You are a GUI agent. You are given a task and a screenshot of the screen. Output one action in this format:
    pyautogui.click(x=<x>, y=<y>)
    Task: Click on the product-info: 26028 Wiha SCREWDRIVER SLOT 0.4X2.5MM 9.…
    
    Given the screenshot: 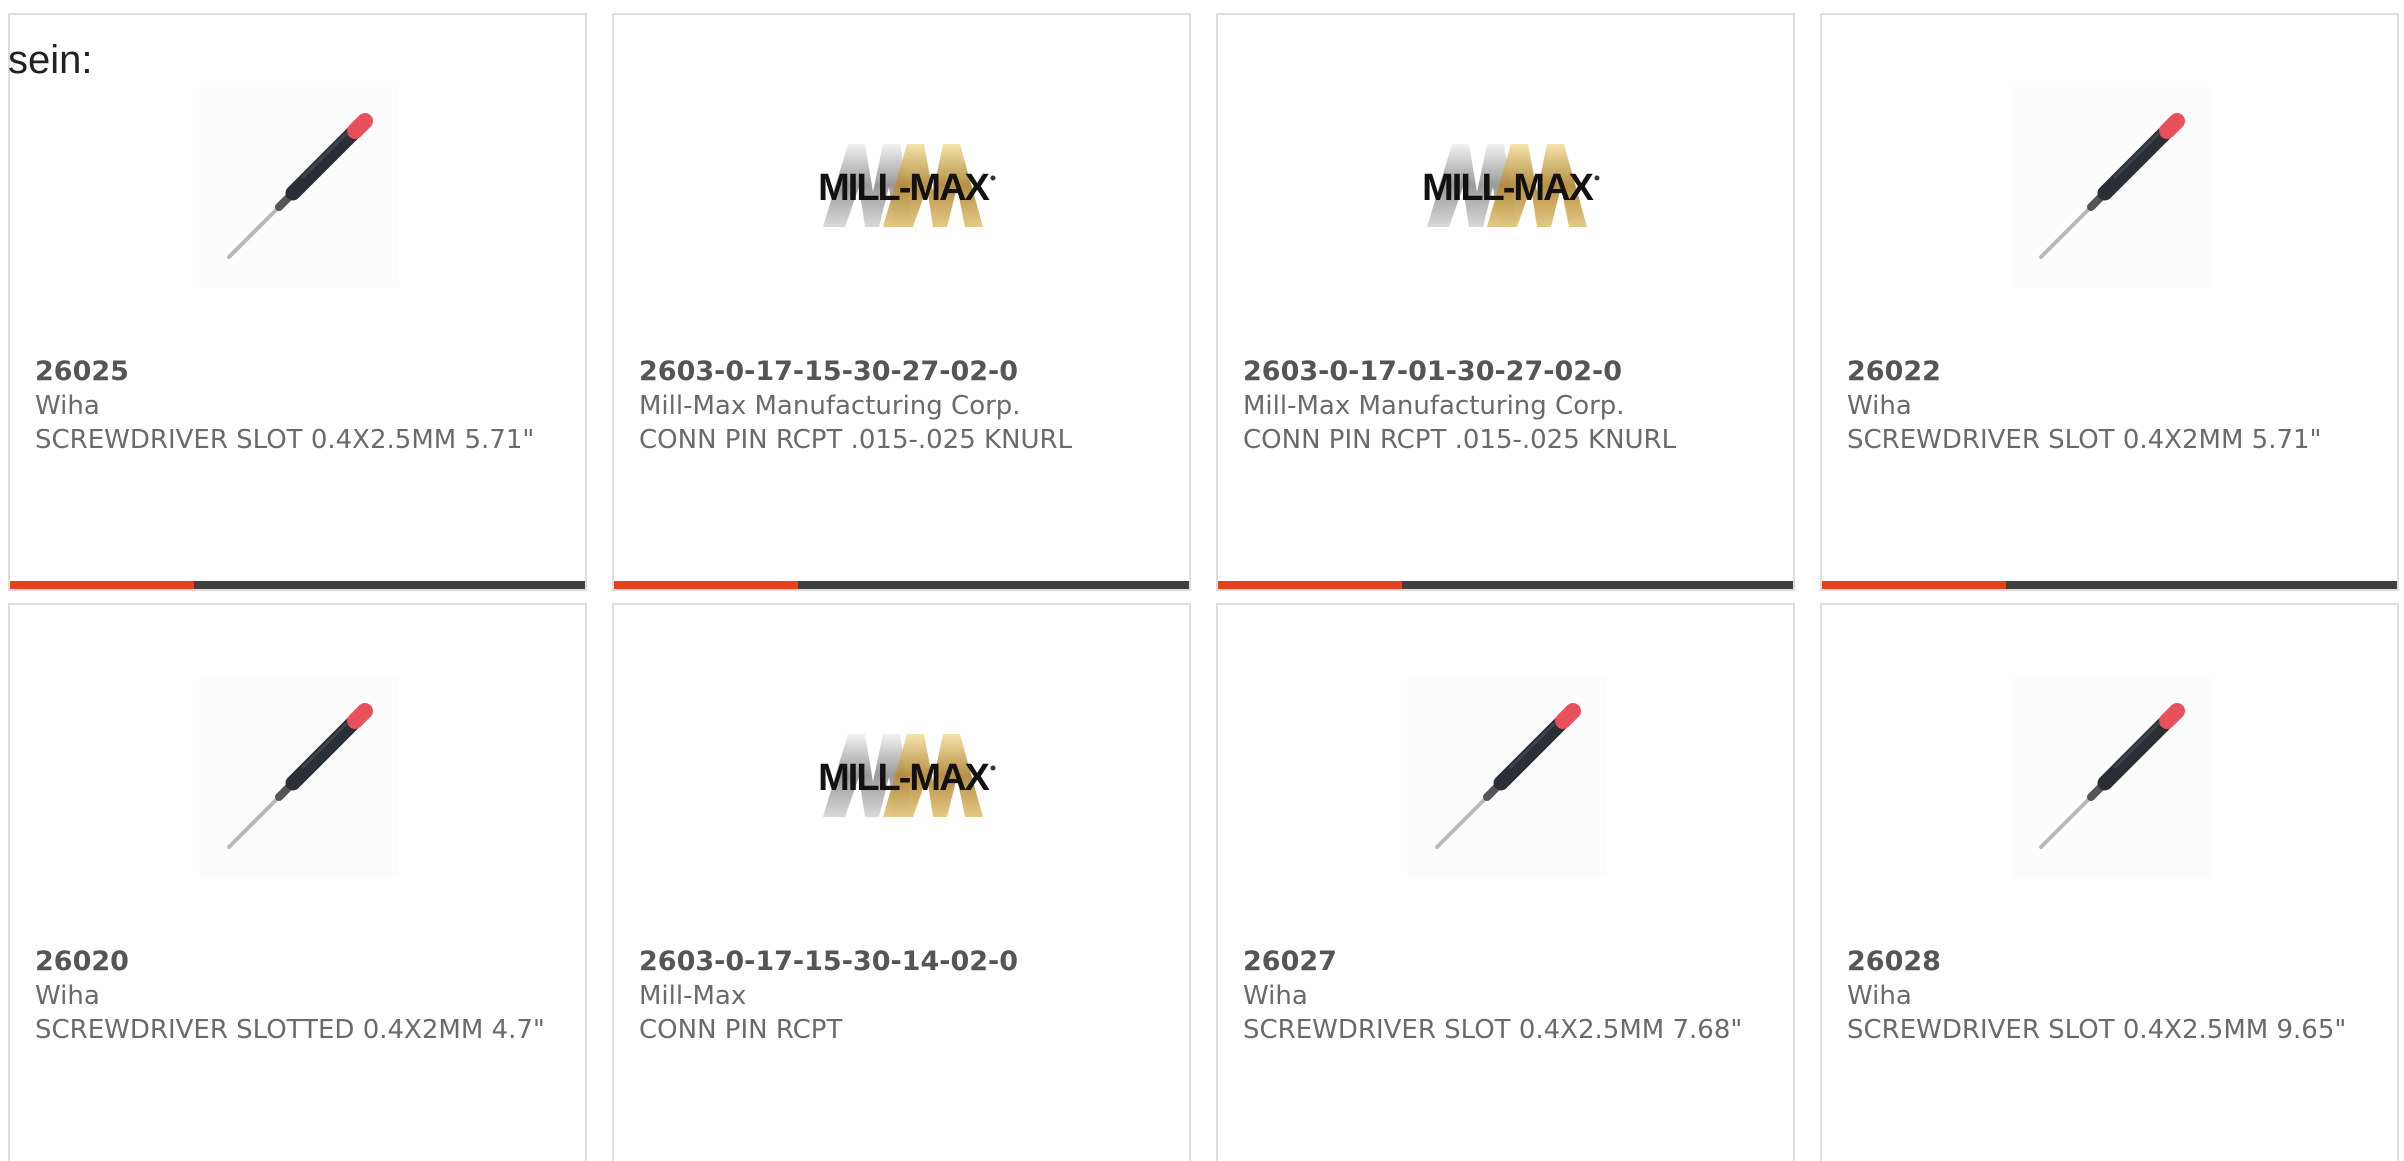 What is the action you would take?
    pyautogui.click(x=2109, y=996)
    